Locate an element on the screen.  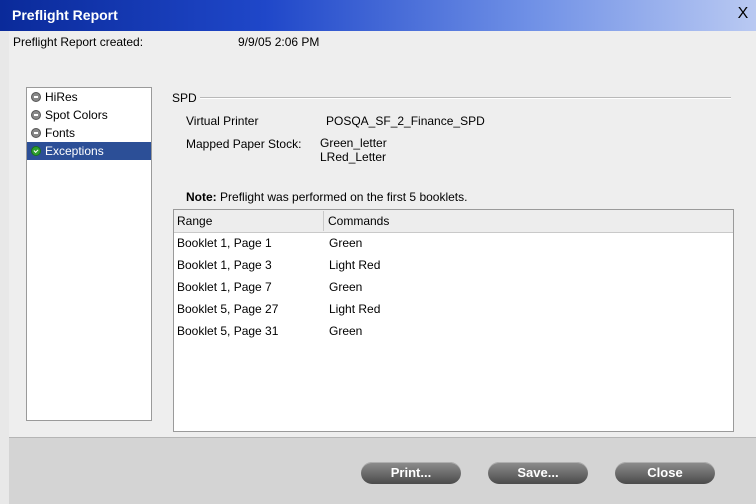
table-header: Range Commands is located at coordinates (453, 221).